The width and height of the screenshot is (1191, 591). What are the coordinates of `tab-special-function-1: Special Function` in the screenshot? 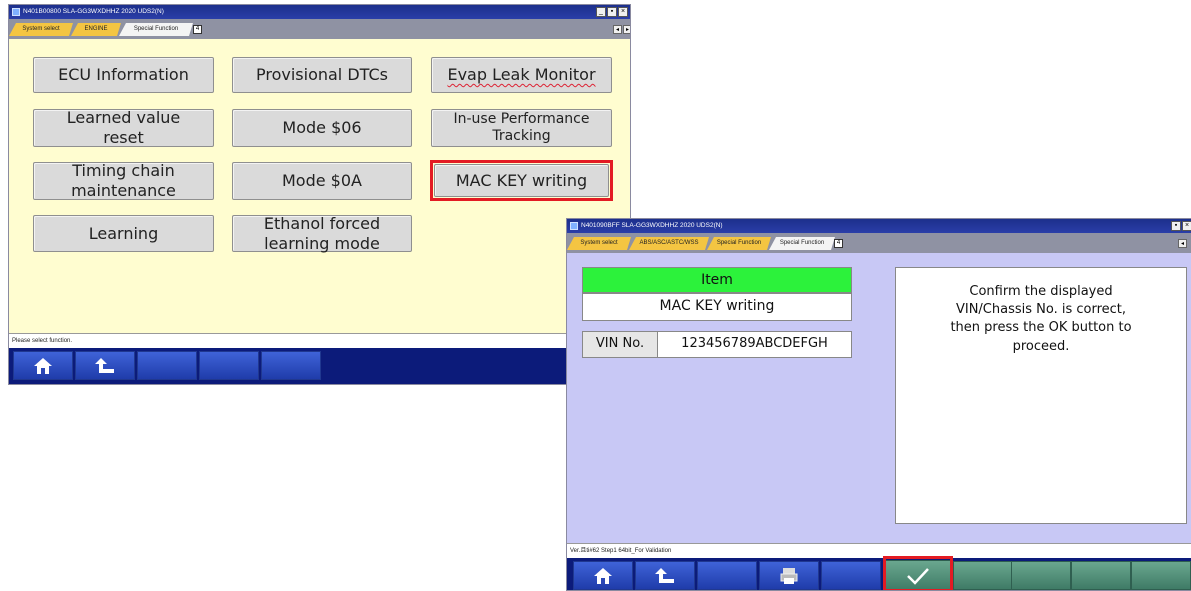 It's located at (739, 243).